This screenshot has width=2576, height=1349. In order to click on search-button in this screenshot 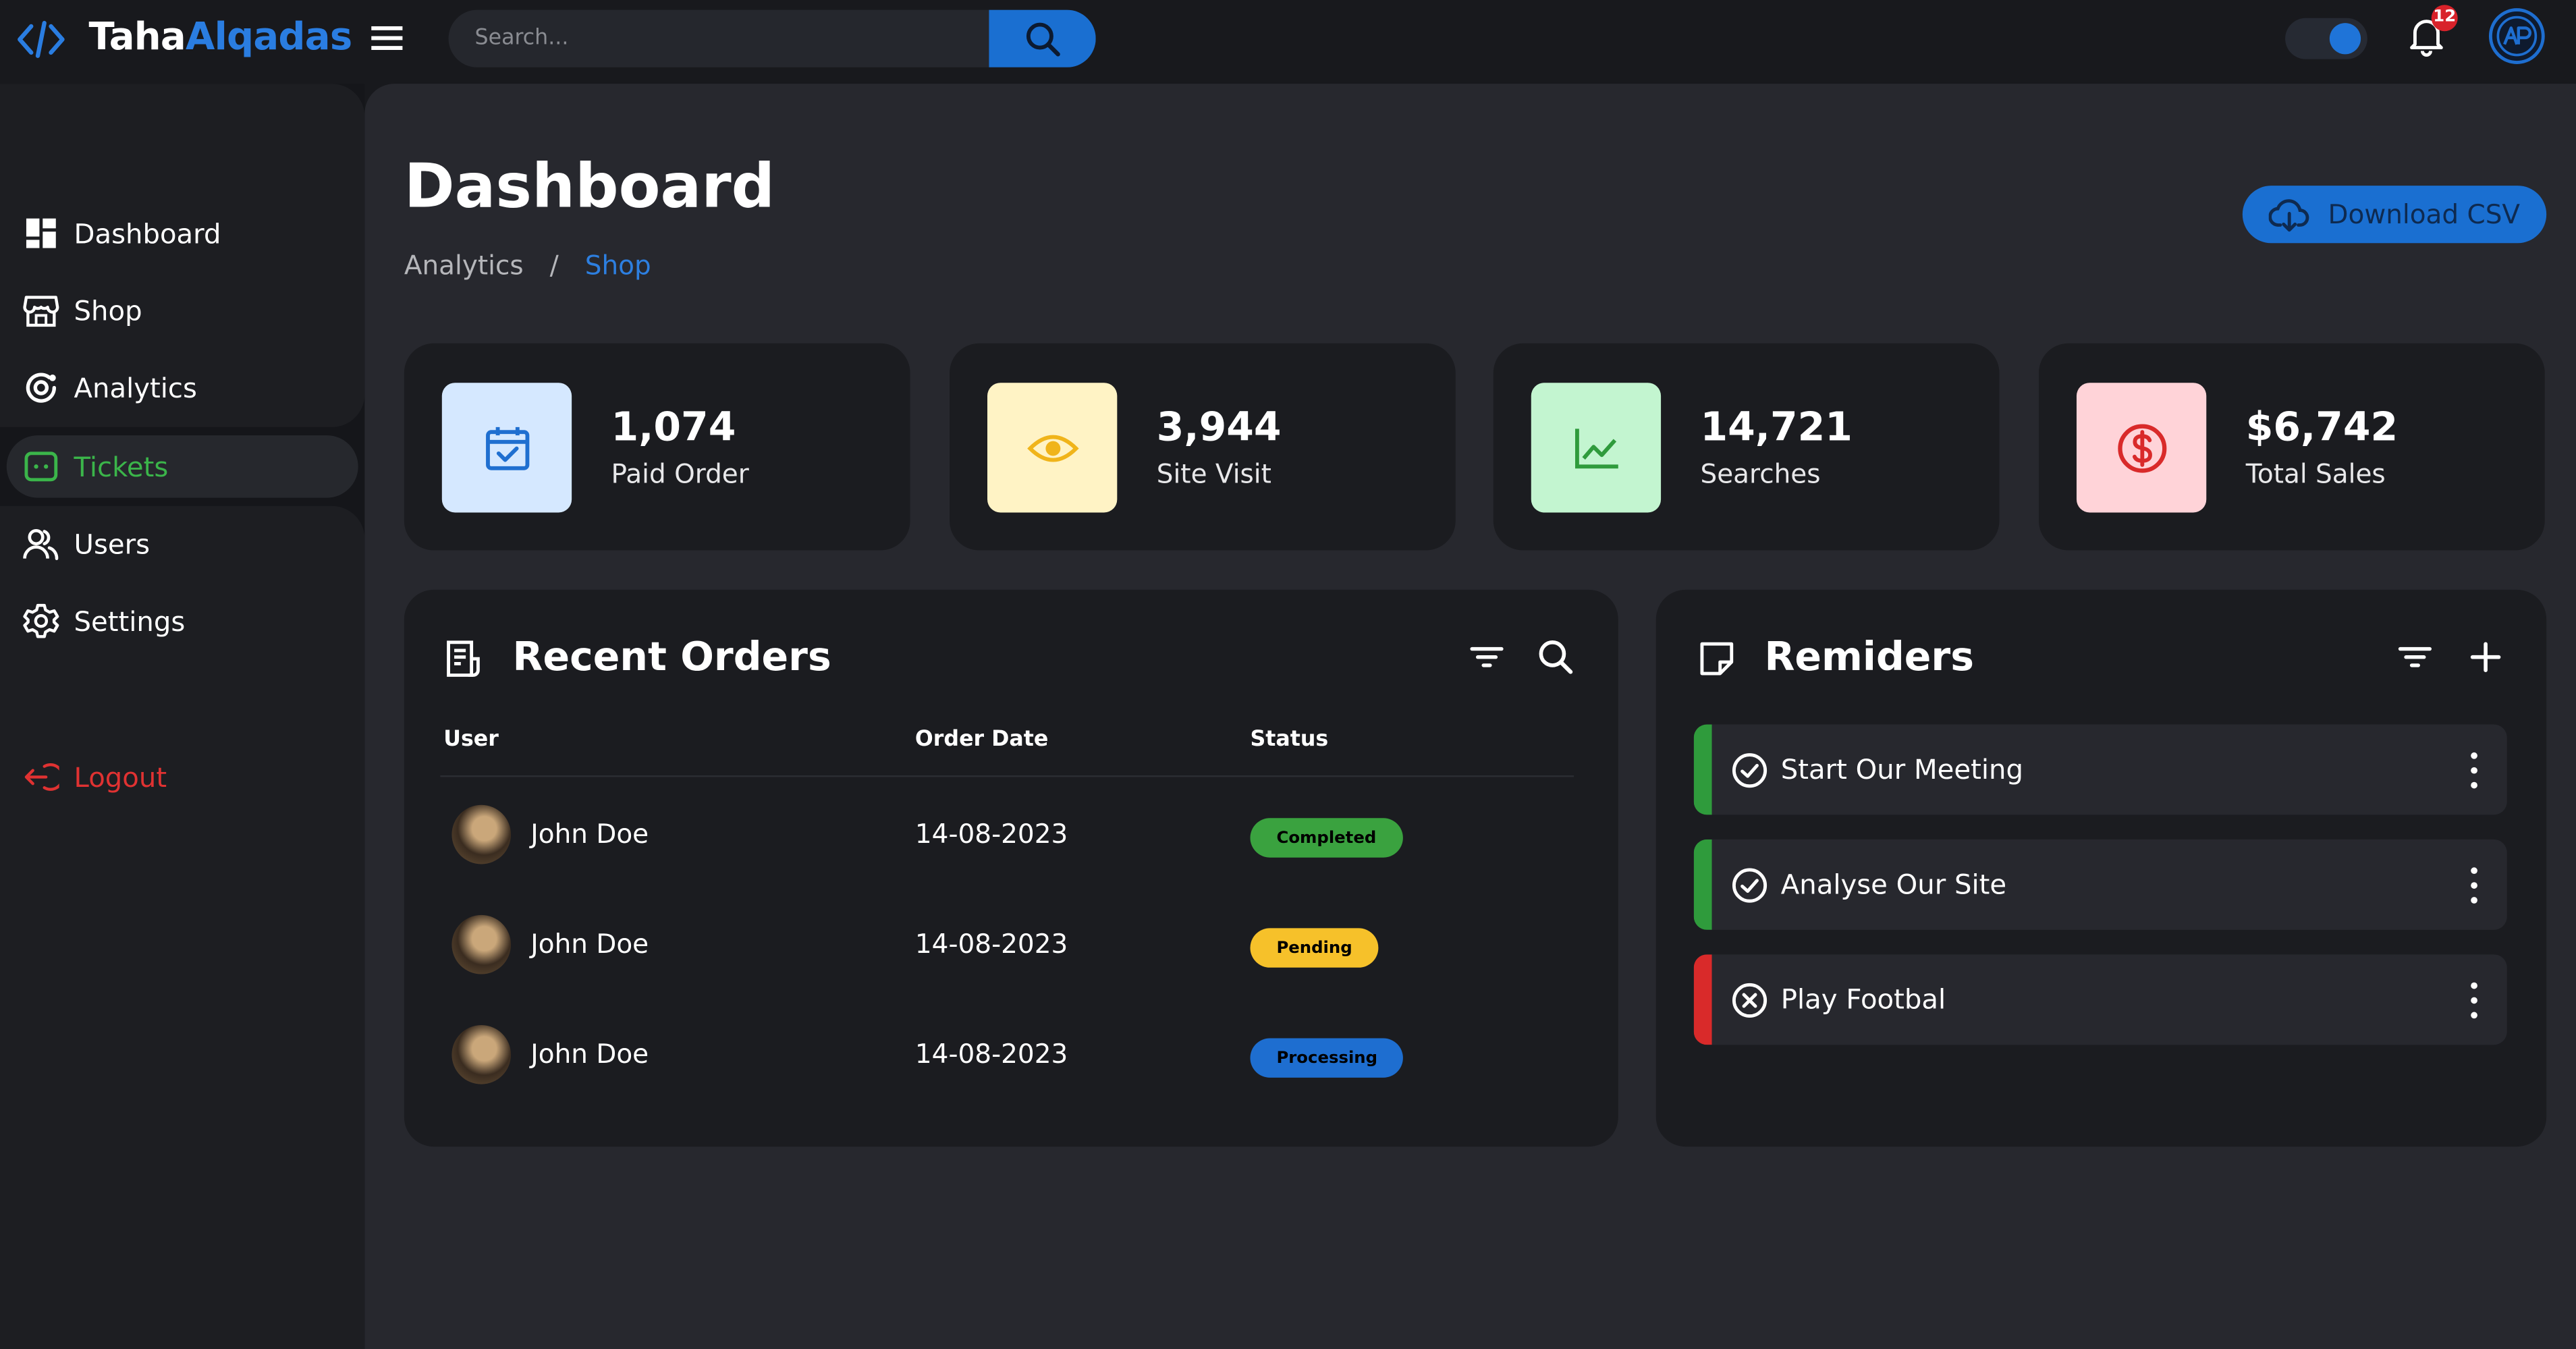, I will do `click(1042, 38)`.